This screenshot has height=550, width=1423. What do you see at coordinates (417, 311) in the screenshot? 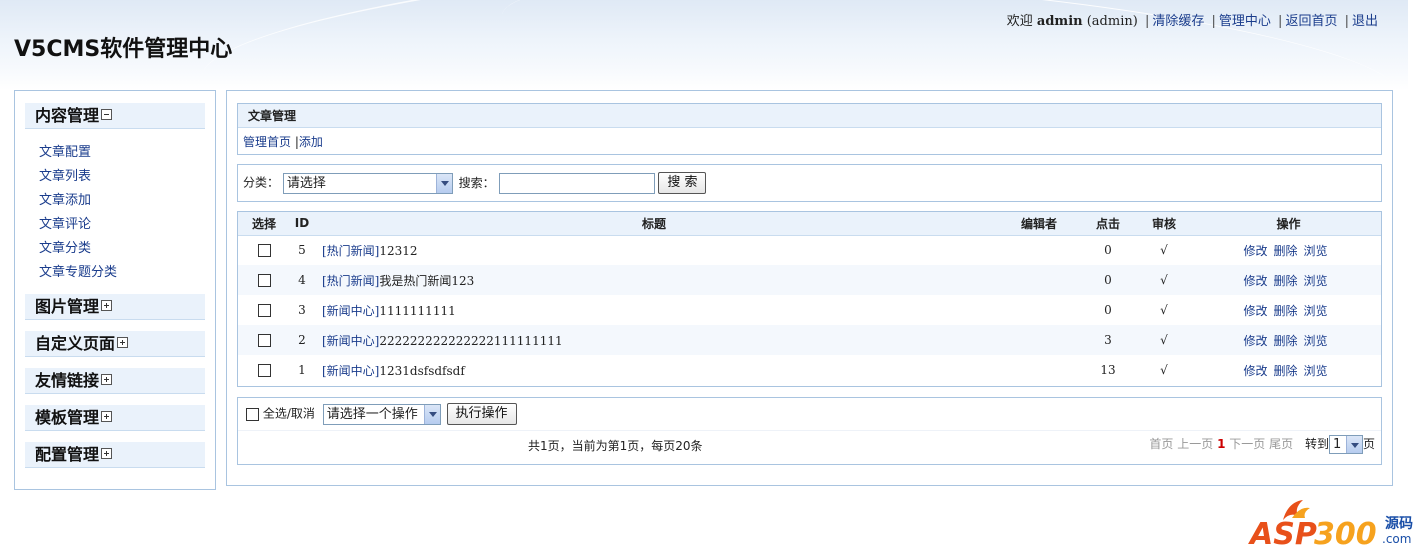
I see `row-title-link: 1111111111` at bounding box center [417, 311].